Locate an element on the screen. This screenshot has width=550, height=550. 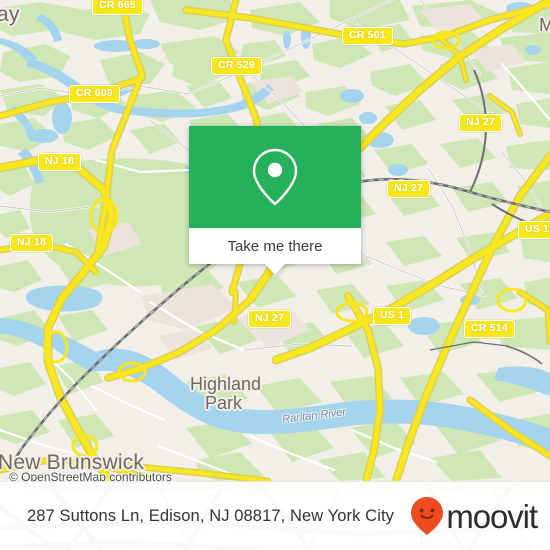
location-popup: Take me there is located at coordinates (275, 200).